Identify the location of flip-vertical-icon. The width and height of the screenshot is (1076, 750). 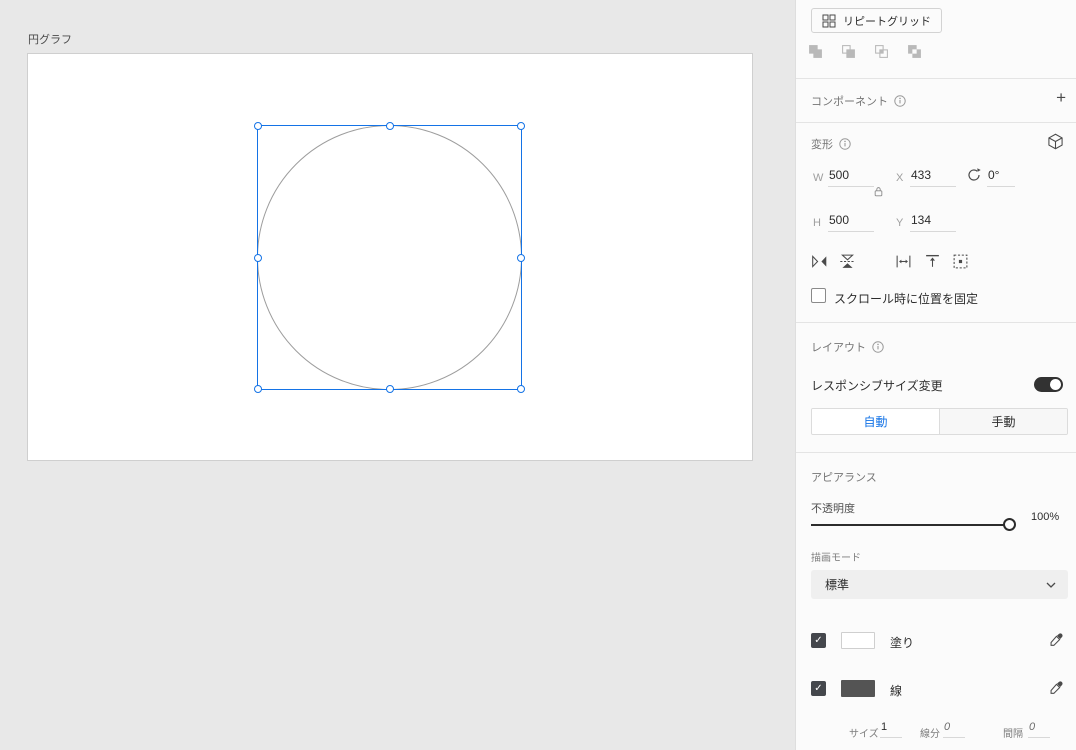
(847, 261).